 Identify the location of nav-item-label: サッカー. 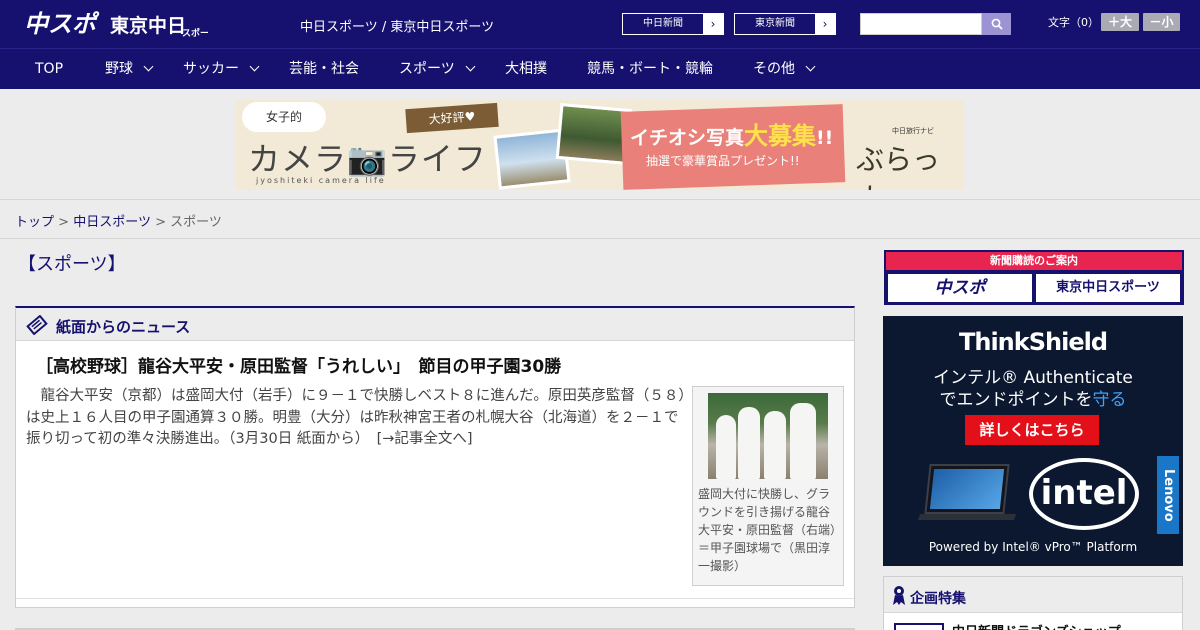
(211, 69).